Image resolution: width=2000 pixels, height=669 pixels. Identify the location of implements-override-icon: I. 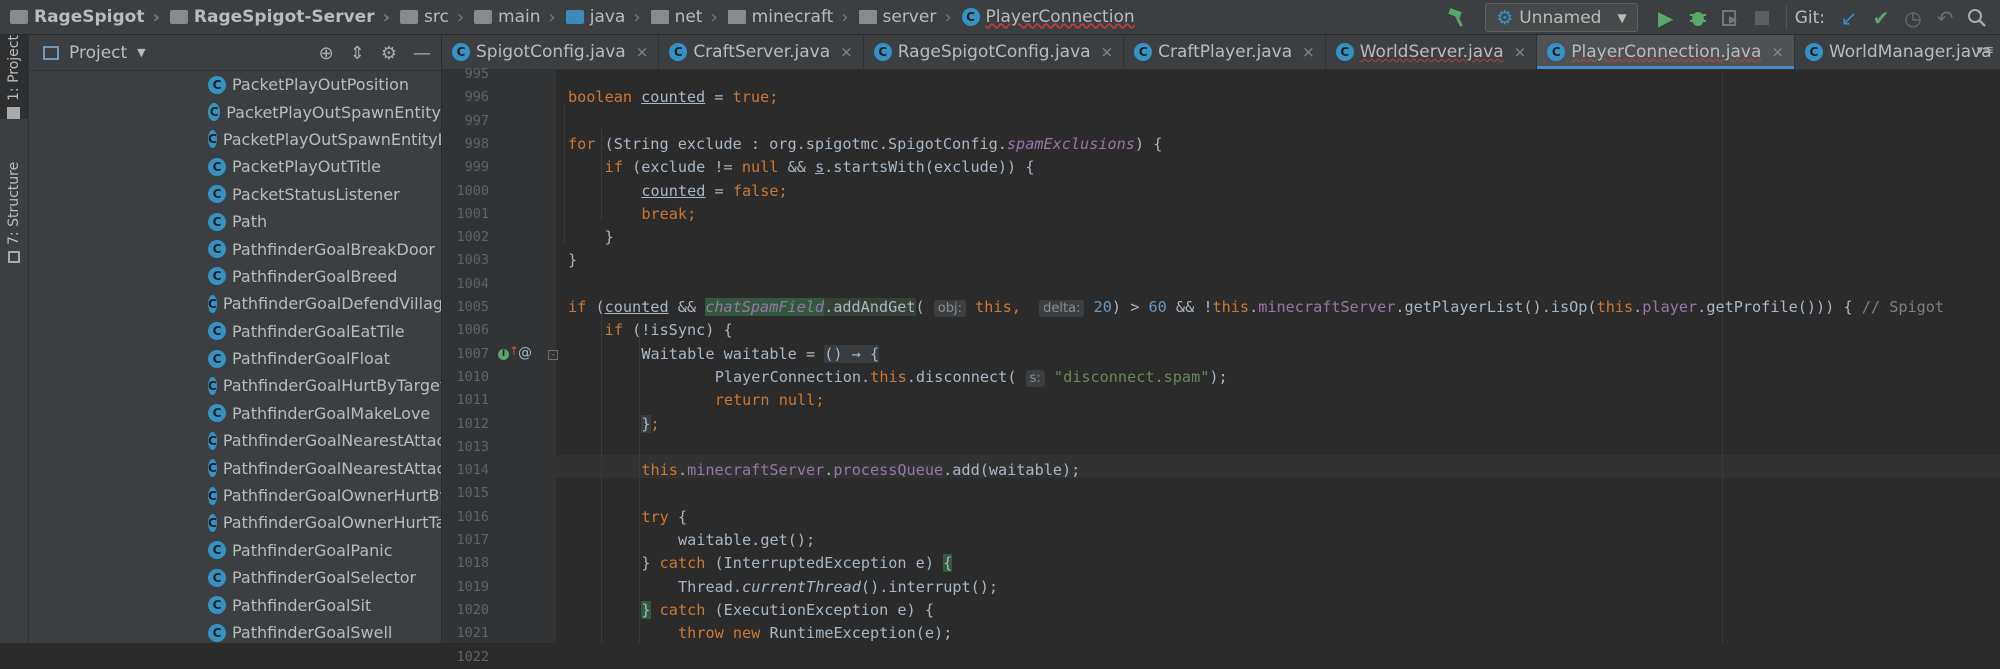
(503, 354).